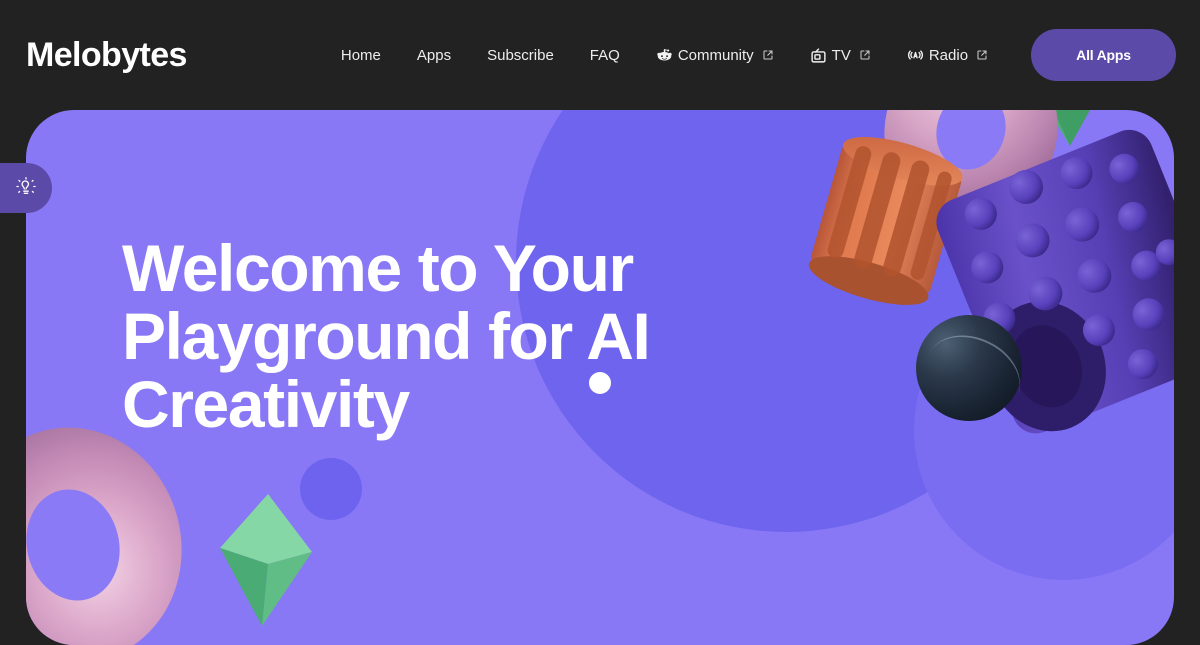  What do you see at coordinates (106, 55) in the screenshot?
I see `brand-logo: Melobytes` at bounding box center [106, 55].